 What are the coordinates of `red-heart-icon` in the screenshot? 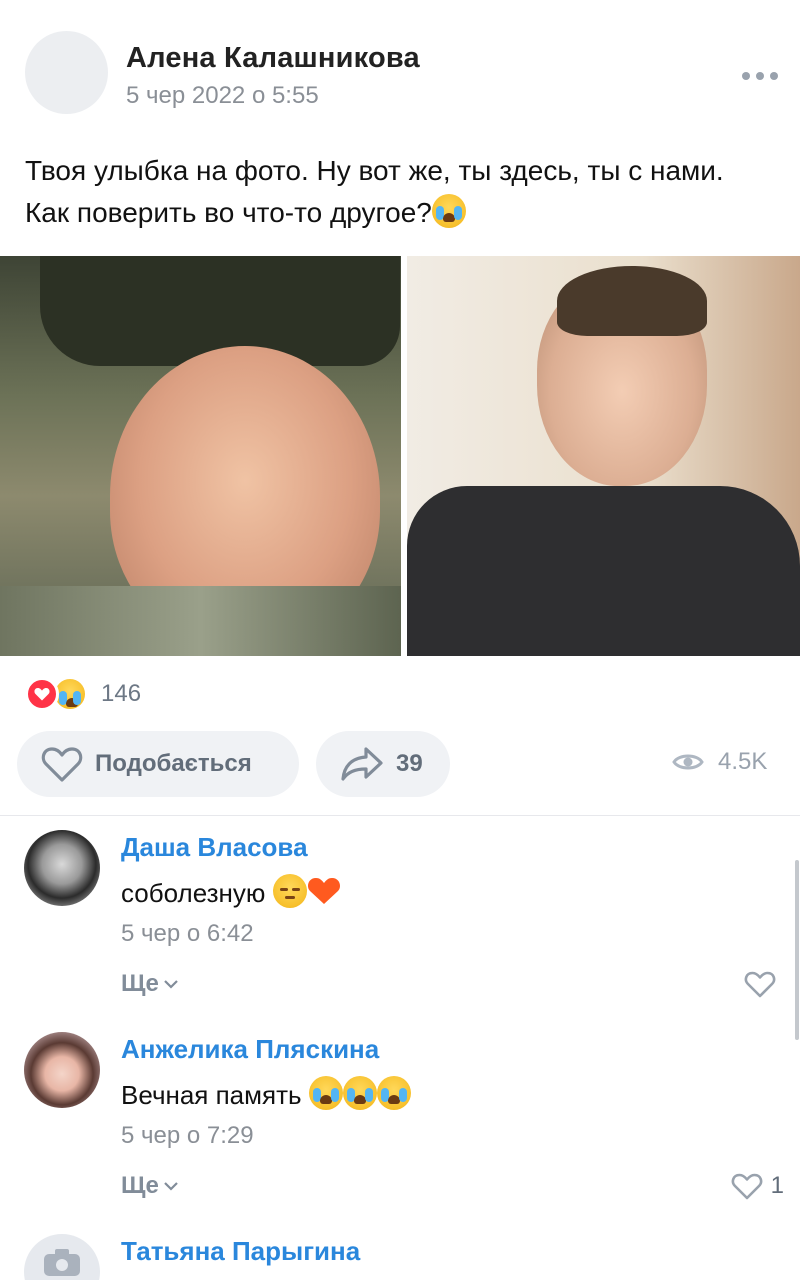 It's located at (42, 694).